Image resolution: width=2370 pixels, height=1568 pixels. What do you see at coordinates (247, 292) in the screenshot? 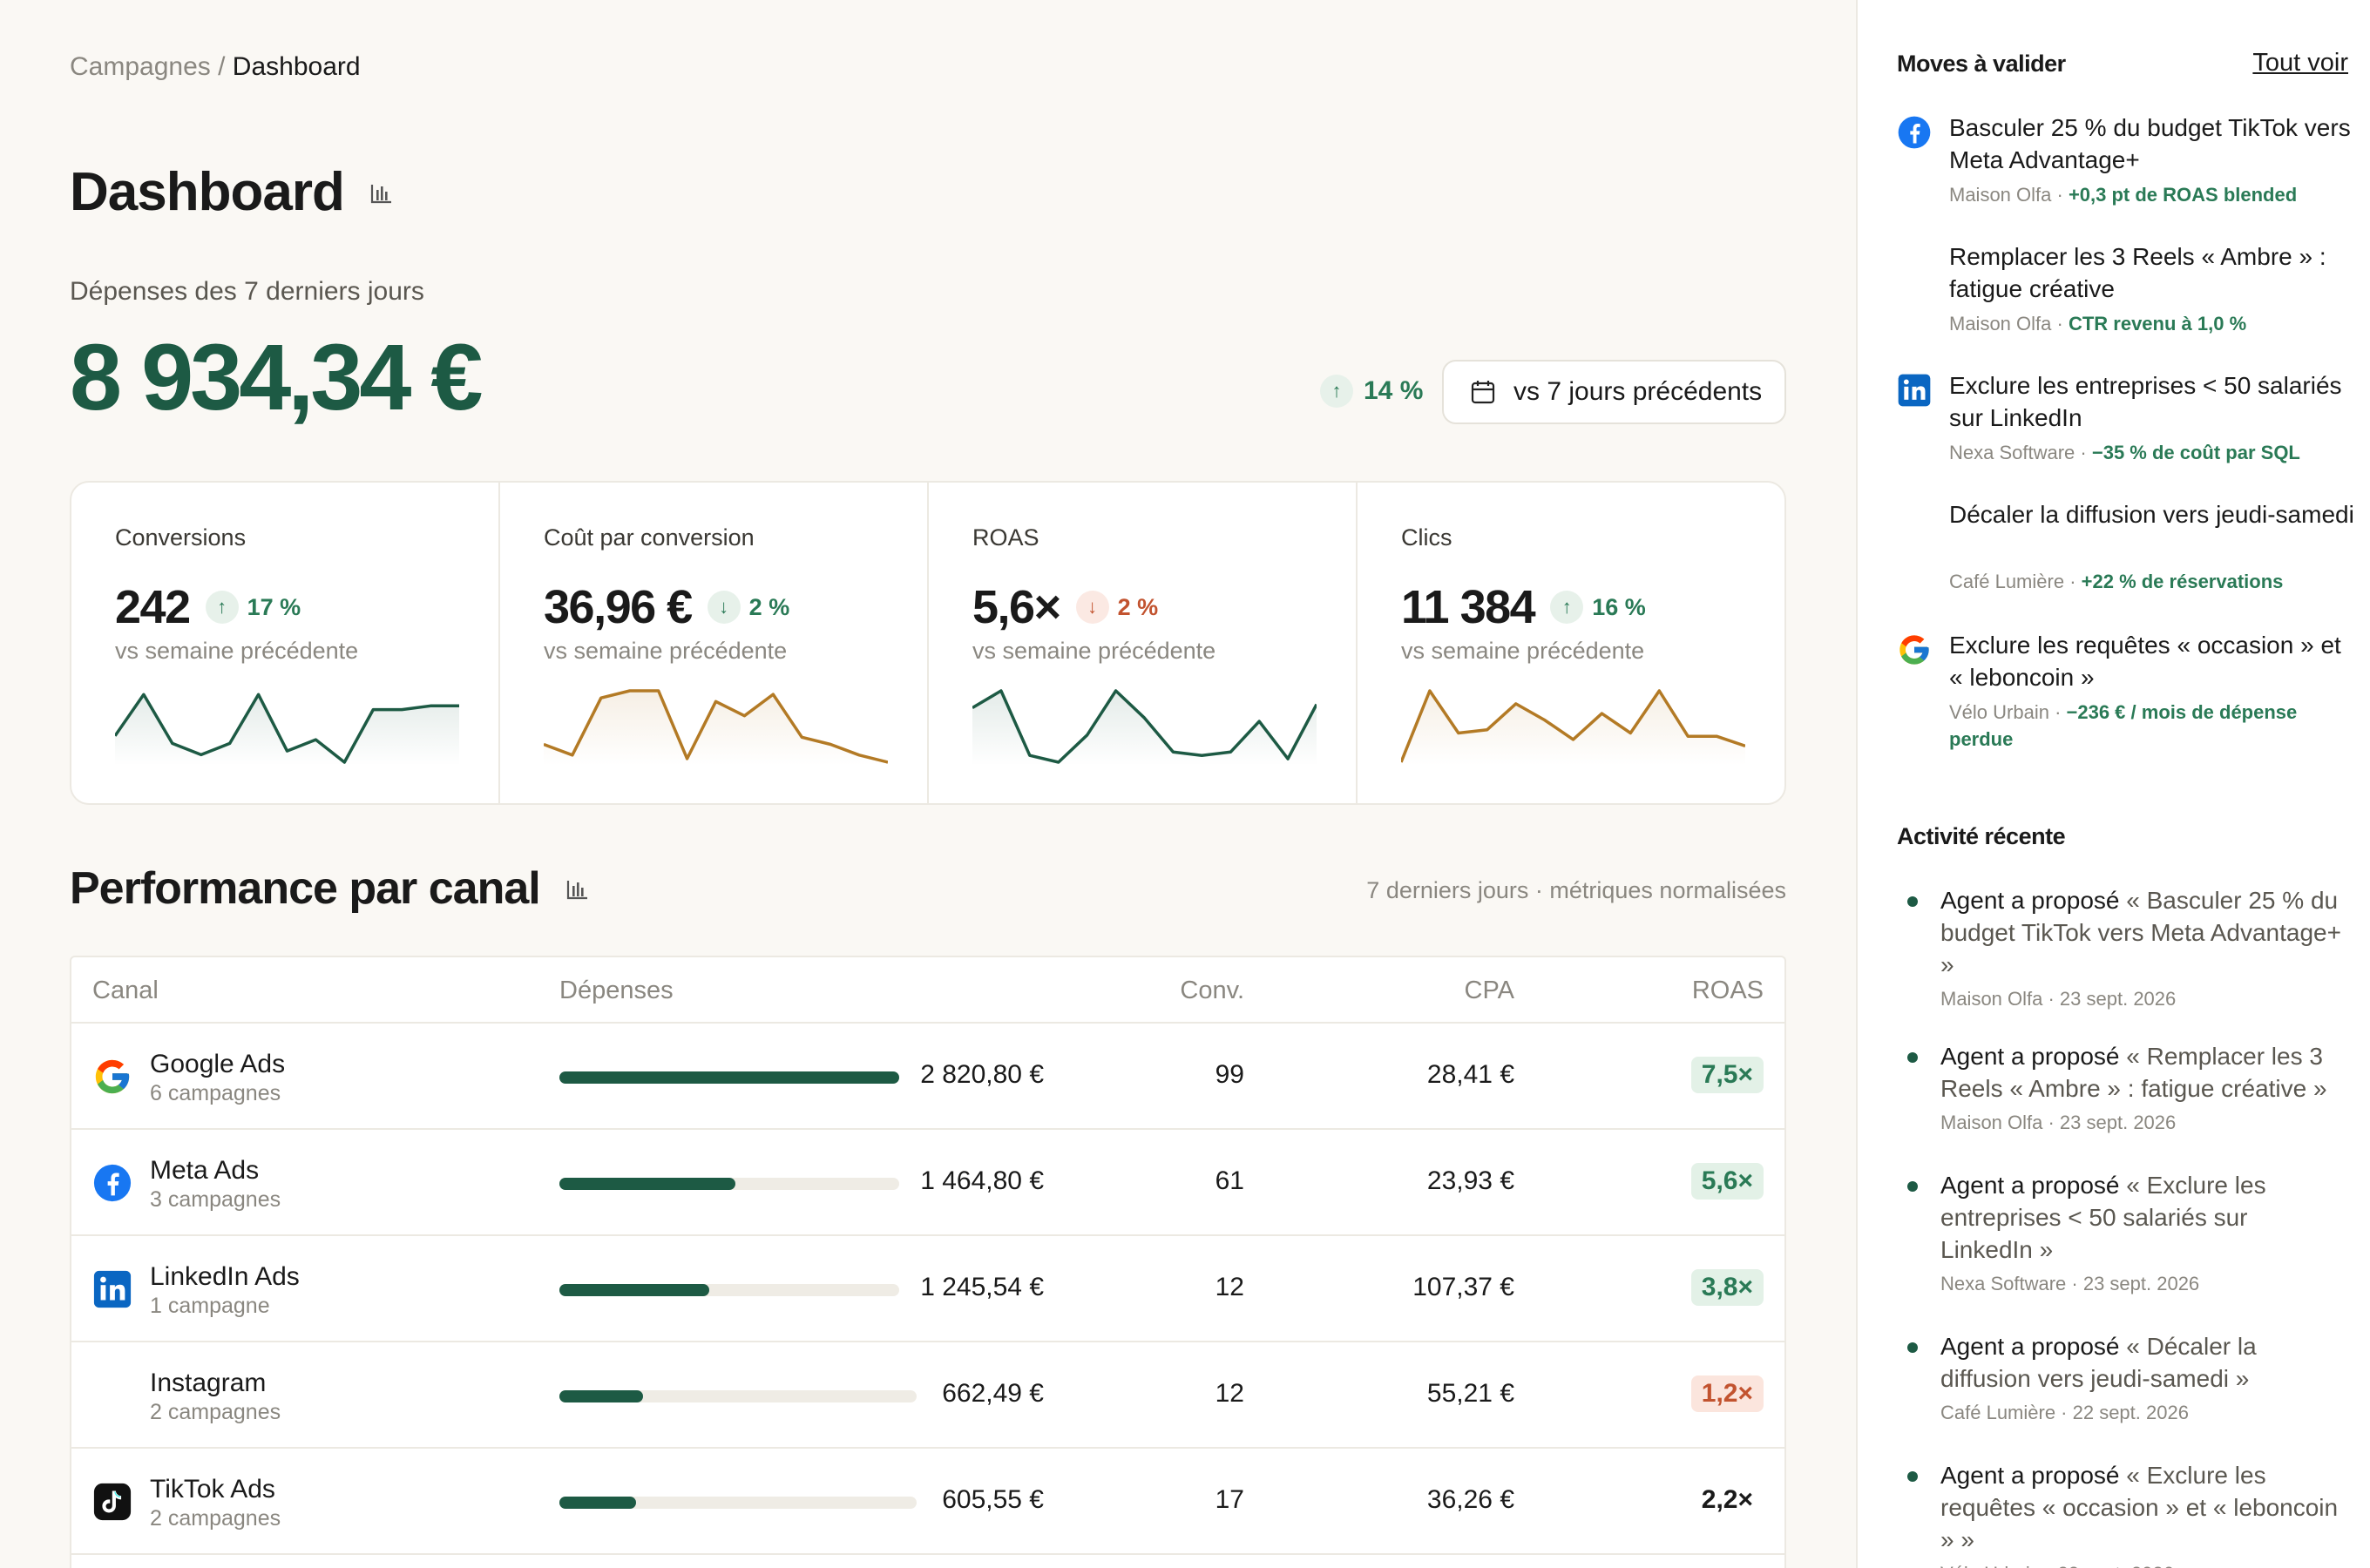
I see `spend-label: Dépenses des 7 derniers jours` at bounding box center [247, 292].